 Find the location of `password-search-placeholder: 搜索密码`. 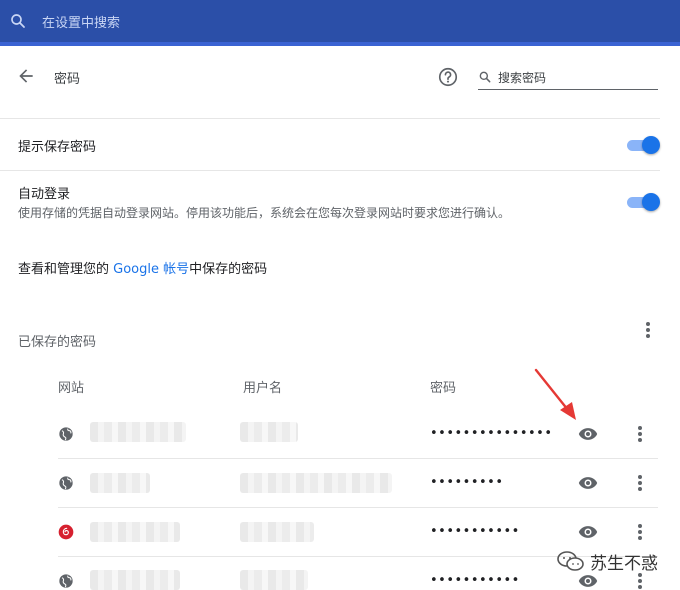

password-search-placeholder: 搜索密码 is located at coordinates (522, 78).